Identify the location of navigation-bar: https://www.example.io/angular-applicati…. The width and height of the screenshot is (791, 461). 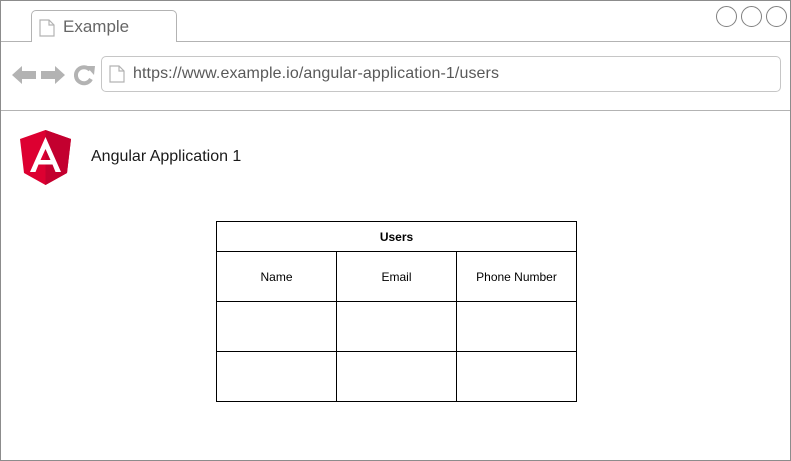
(395, 76).